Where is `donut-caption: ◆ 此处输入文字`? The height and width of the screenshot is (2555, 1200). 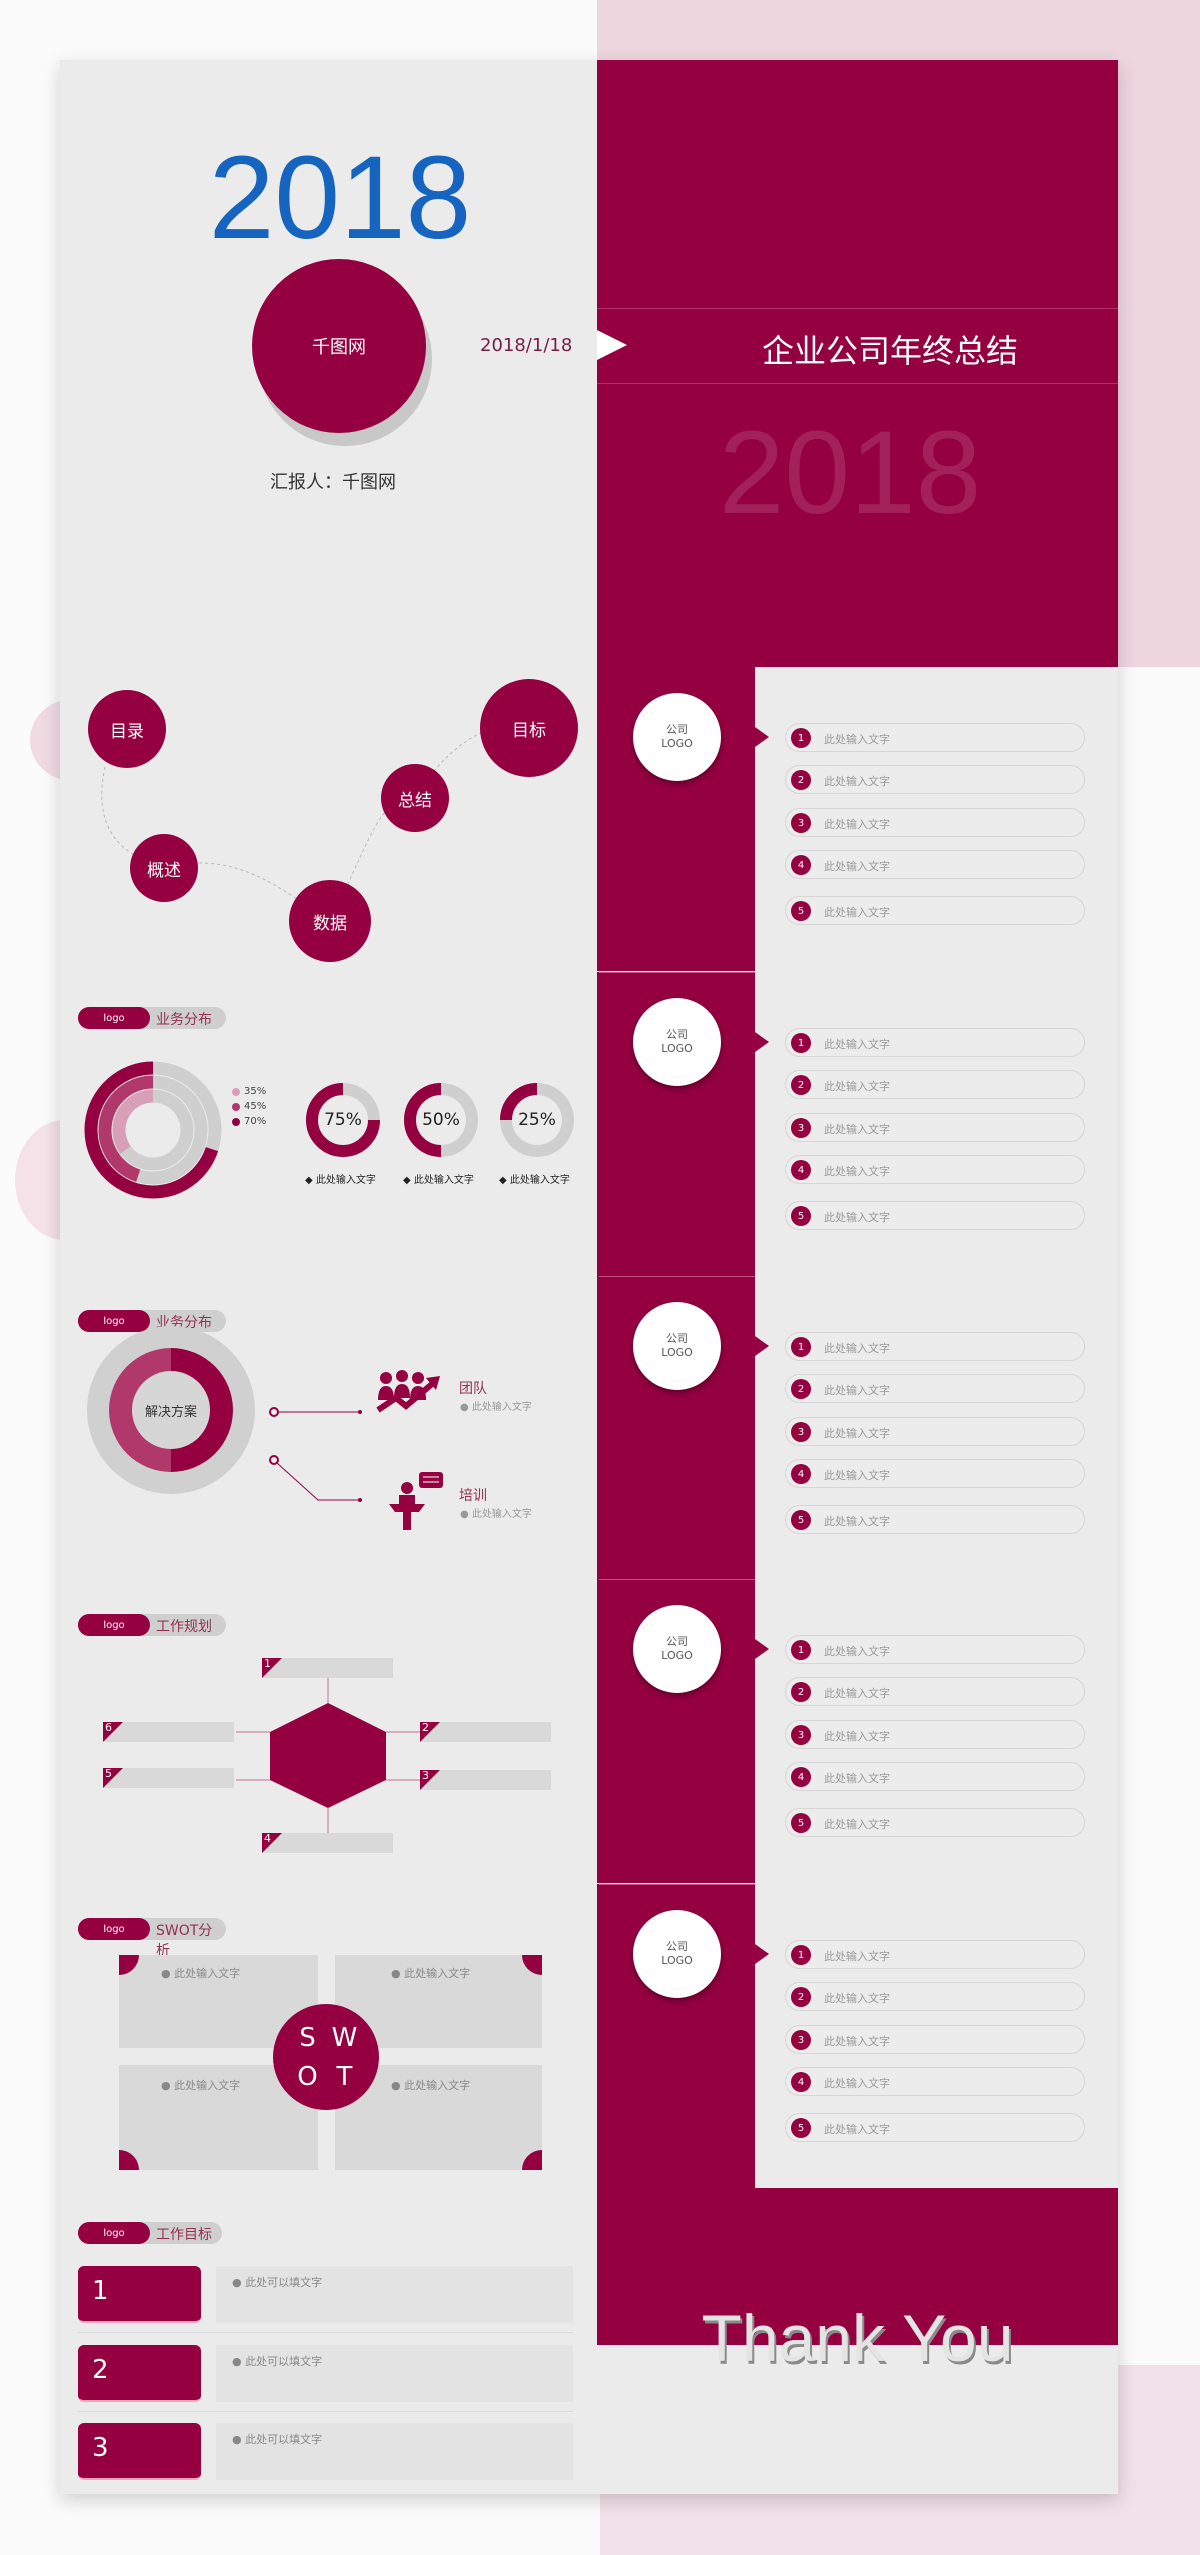
donut-caption: ◆ 此处输入文字 is located at coordinates (534, 1180).